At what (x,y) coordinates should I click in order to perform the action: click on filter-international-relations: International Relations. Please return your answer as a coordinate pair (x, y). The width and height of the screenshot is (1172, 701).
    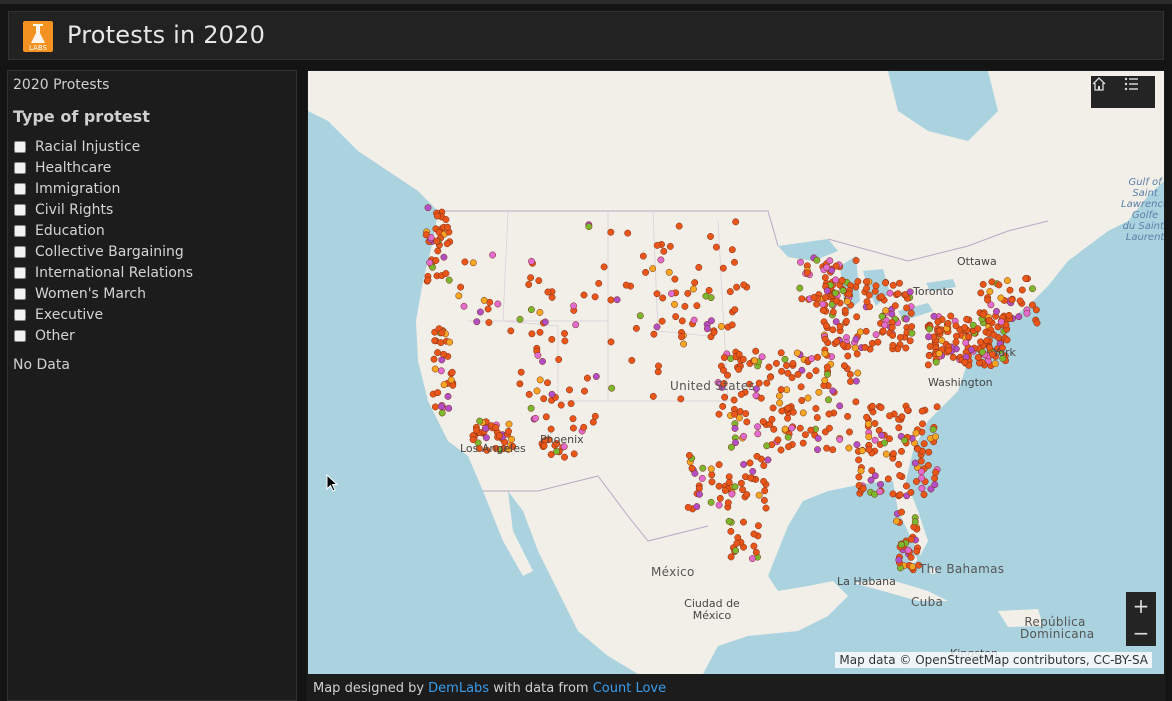
    Looking at the image, I should click on (103, 272).